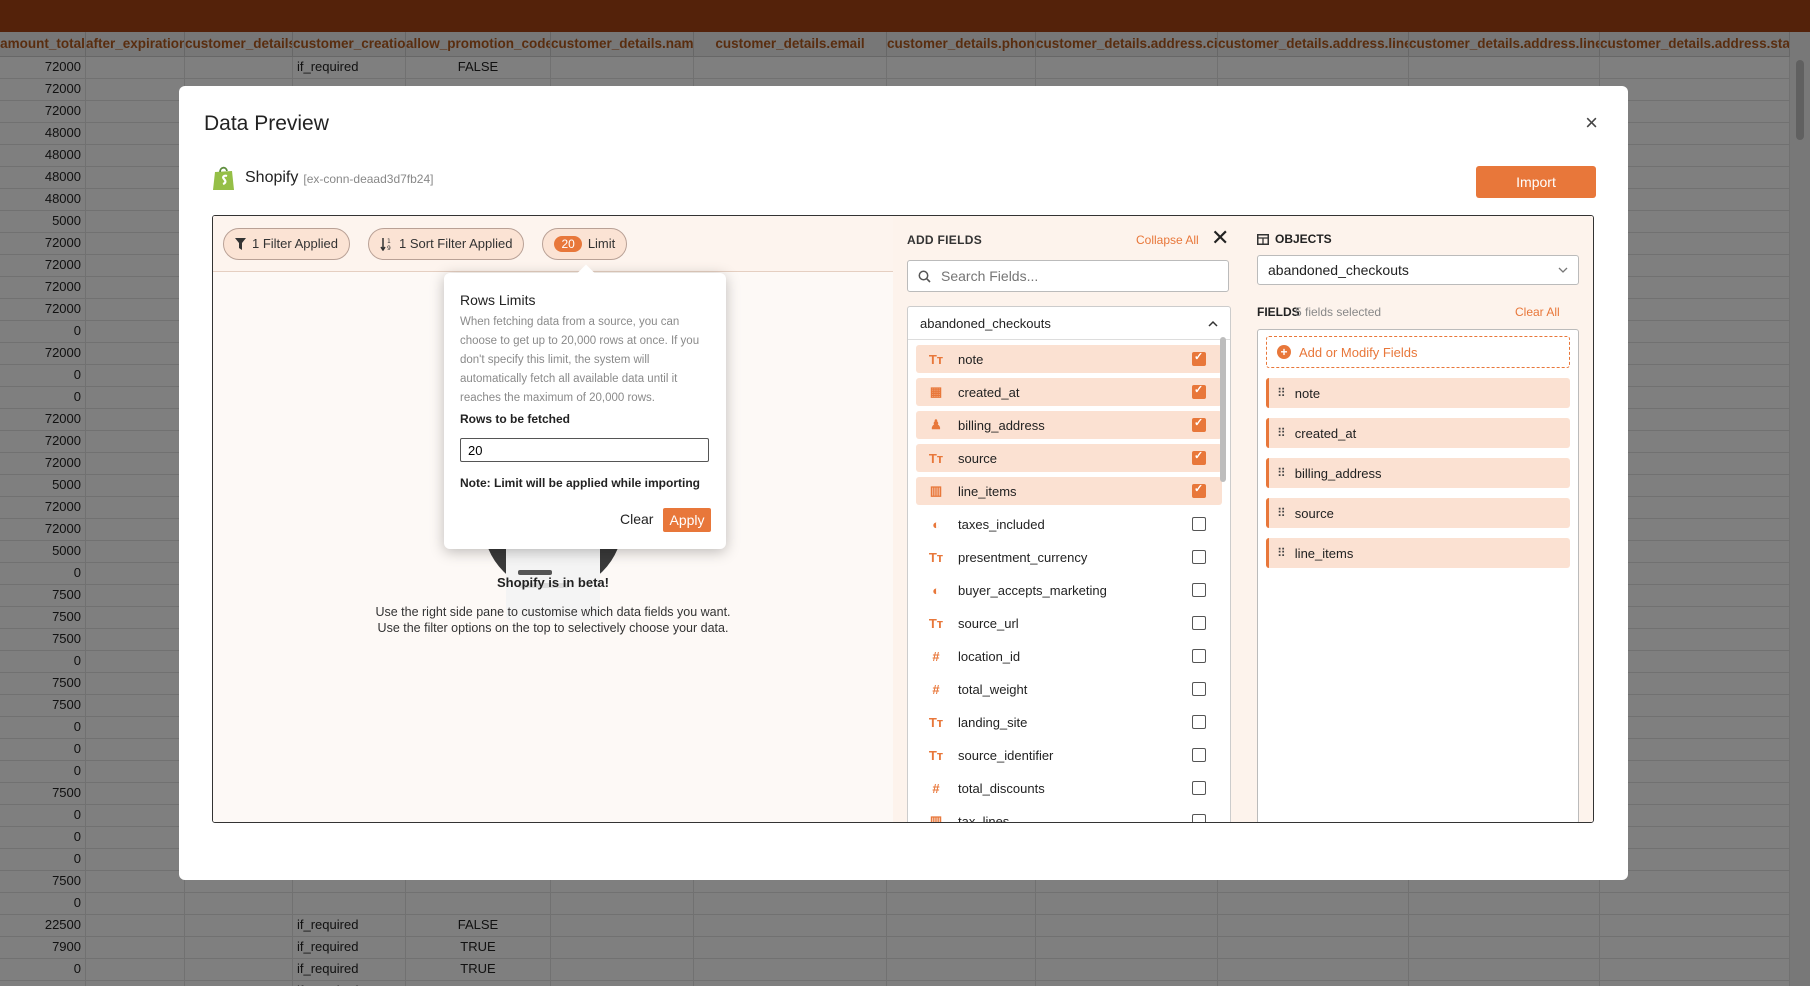 The width and height of the screenshot is (1810, 986). I want to click on field-name: line_items, so click(987, 491).